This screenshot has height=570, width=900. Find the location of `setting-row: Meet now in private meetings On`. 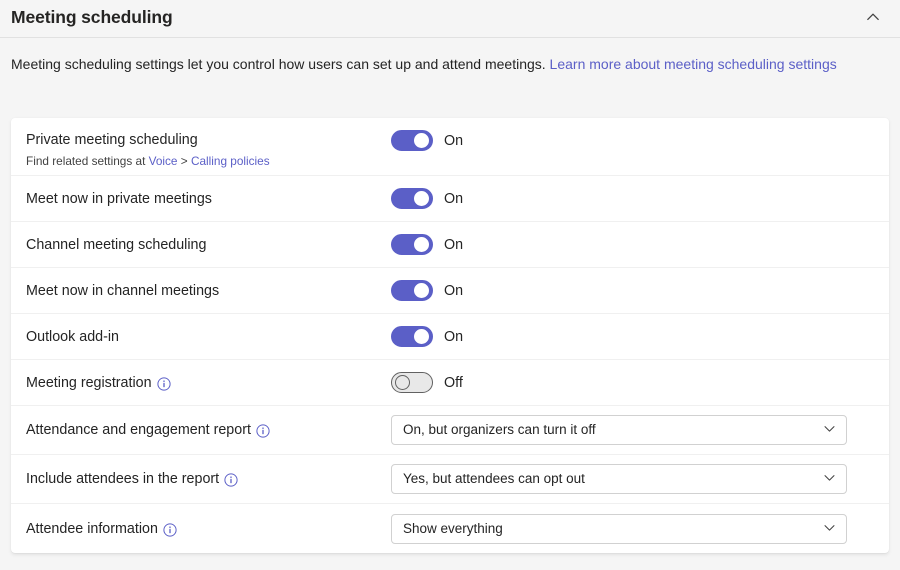

setting-row: Meet now in private meetings On is located at coordinates (450, 199).